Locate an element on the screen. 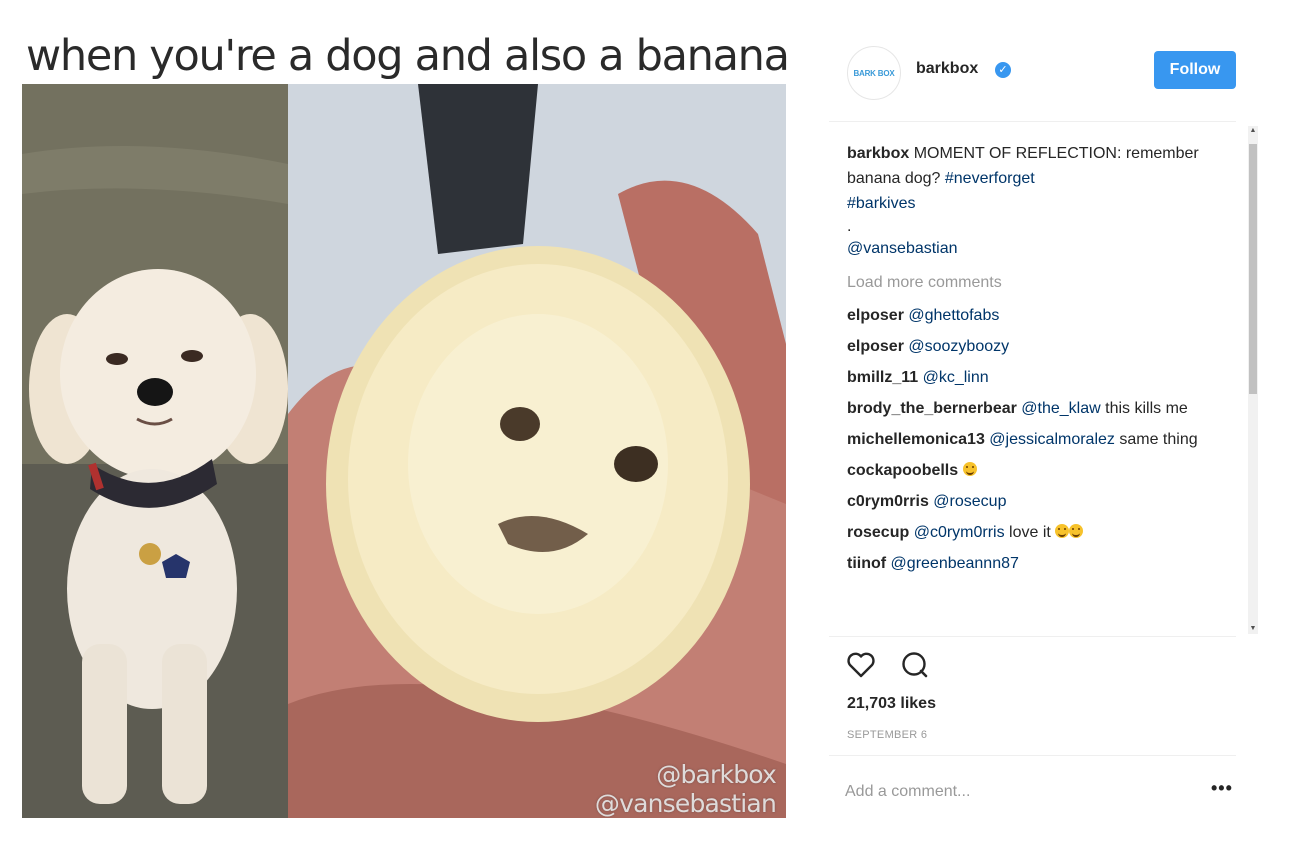 The width and height of the screenshot is (1300, 850). watermark-barkbox: @barkbox is located at coordinates (716, 774).